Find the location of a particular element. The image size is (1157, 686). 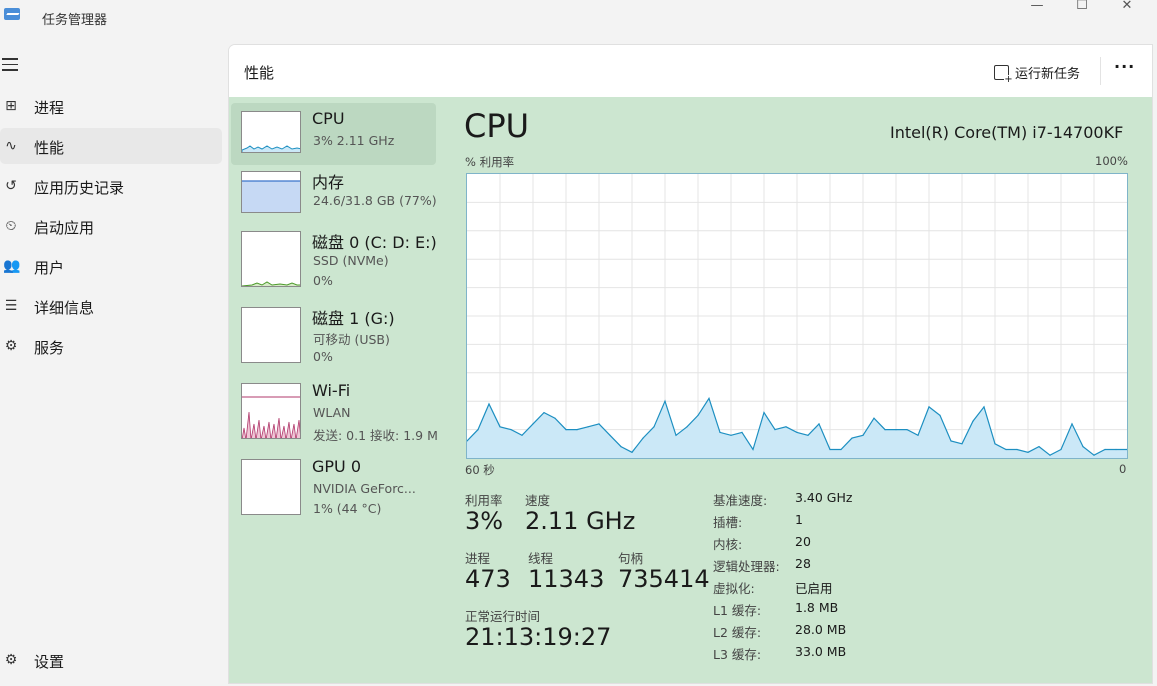

device-item-cpu: CPU 3% 2.11 GHz is located at coordinates (333, 134).